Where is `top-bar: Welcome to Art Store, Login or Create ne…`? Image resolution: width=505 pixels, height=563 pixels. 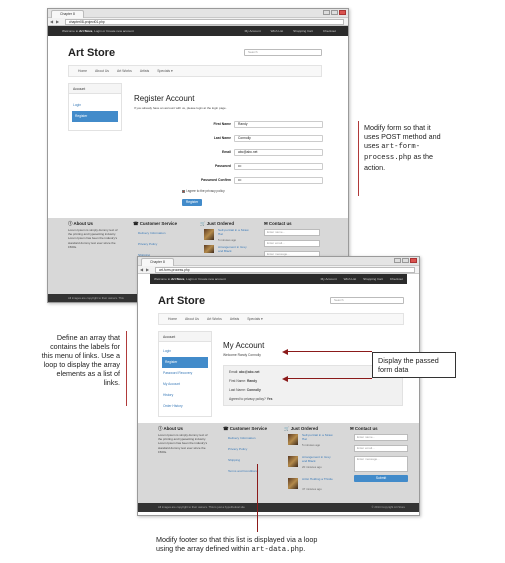
top-bar: Welcome to Art Store, Login or Create ne… is located at coordinates (278, 279).